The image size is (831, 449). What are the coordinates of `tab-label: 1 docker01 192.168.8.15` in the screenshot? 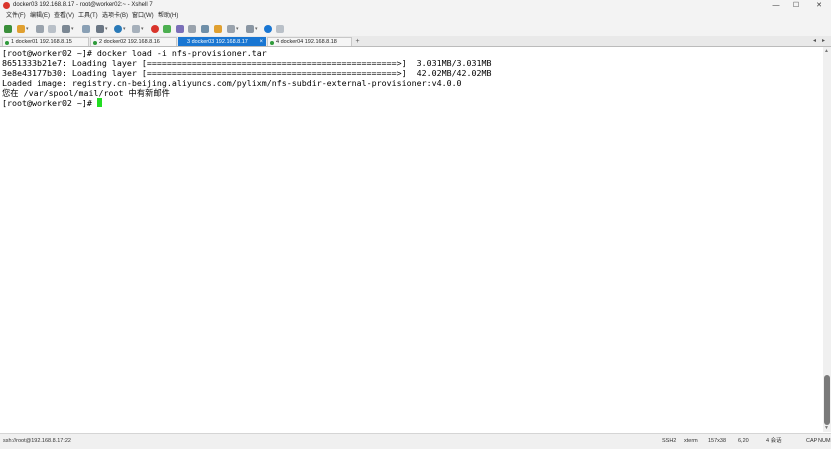 It's located at (41, 42).